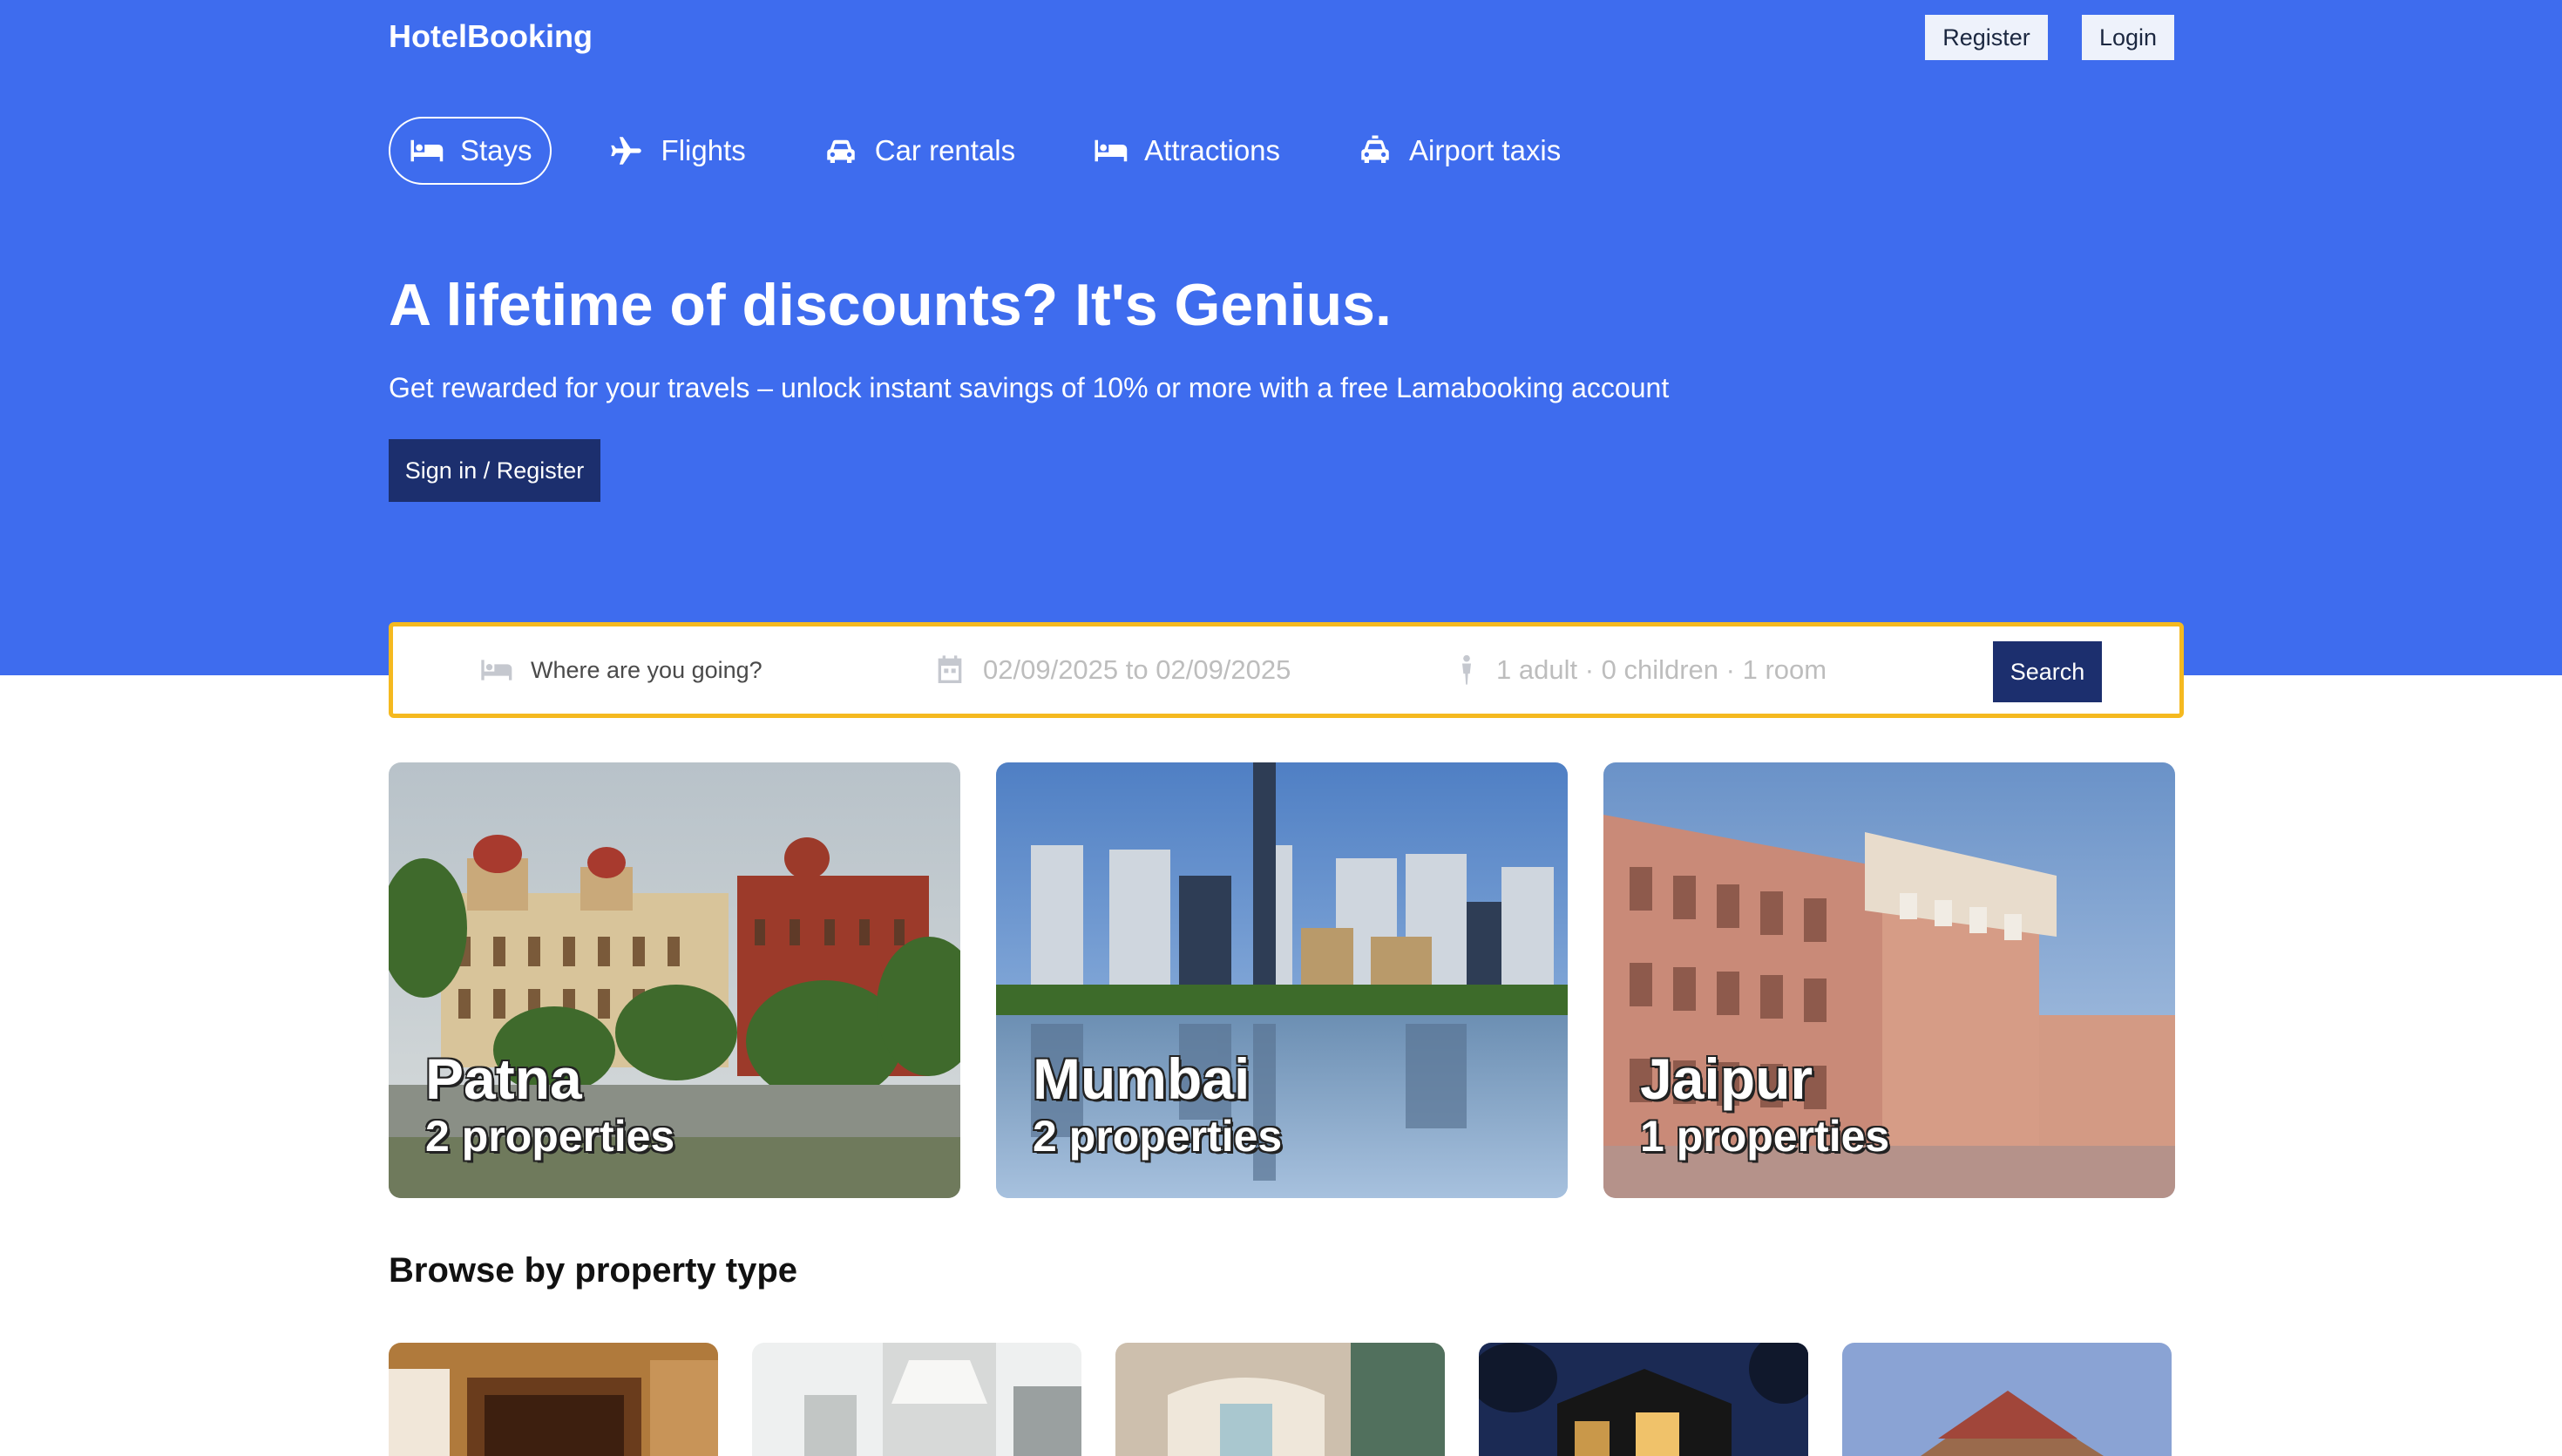  What do you see at coordinates (1889, 980) in the screenshot?
I see `city-card-jaipur: Jaipur 1 properties` at bounding box center [1889, 980].